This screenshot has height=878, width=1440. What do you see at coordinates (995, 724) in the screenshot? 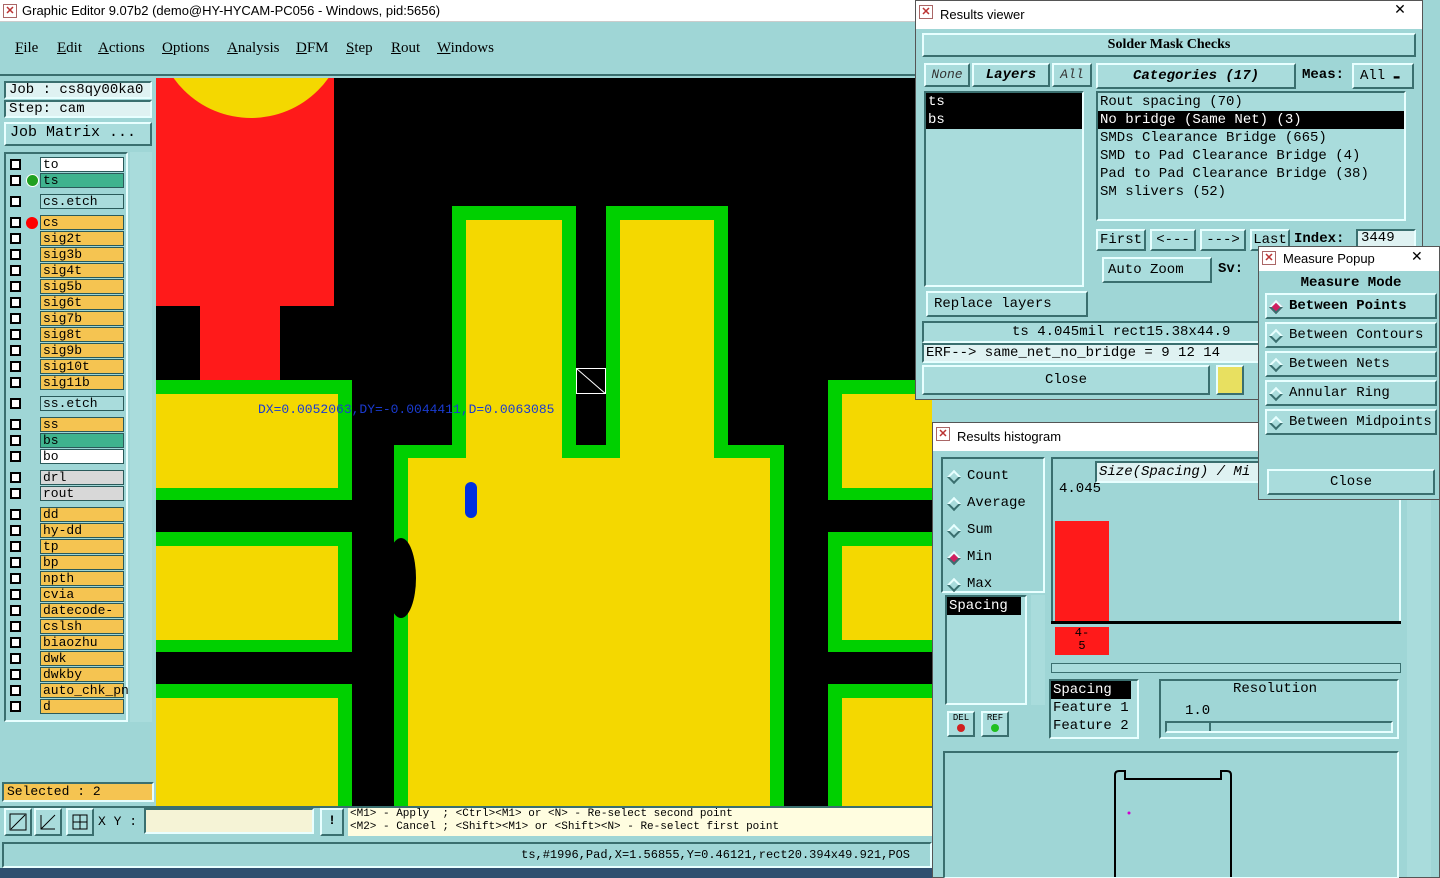
I see `ref-button: REF` at bounding box center [995, 724].